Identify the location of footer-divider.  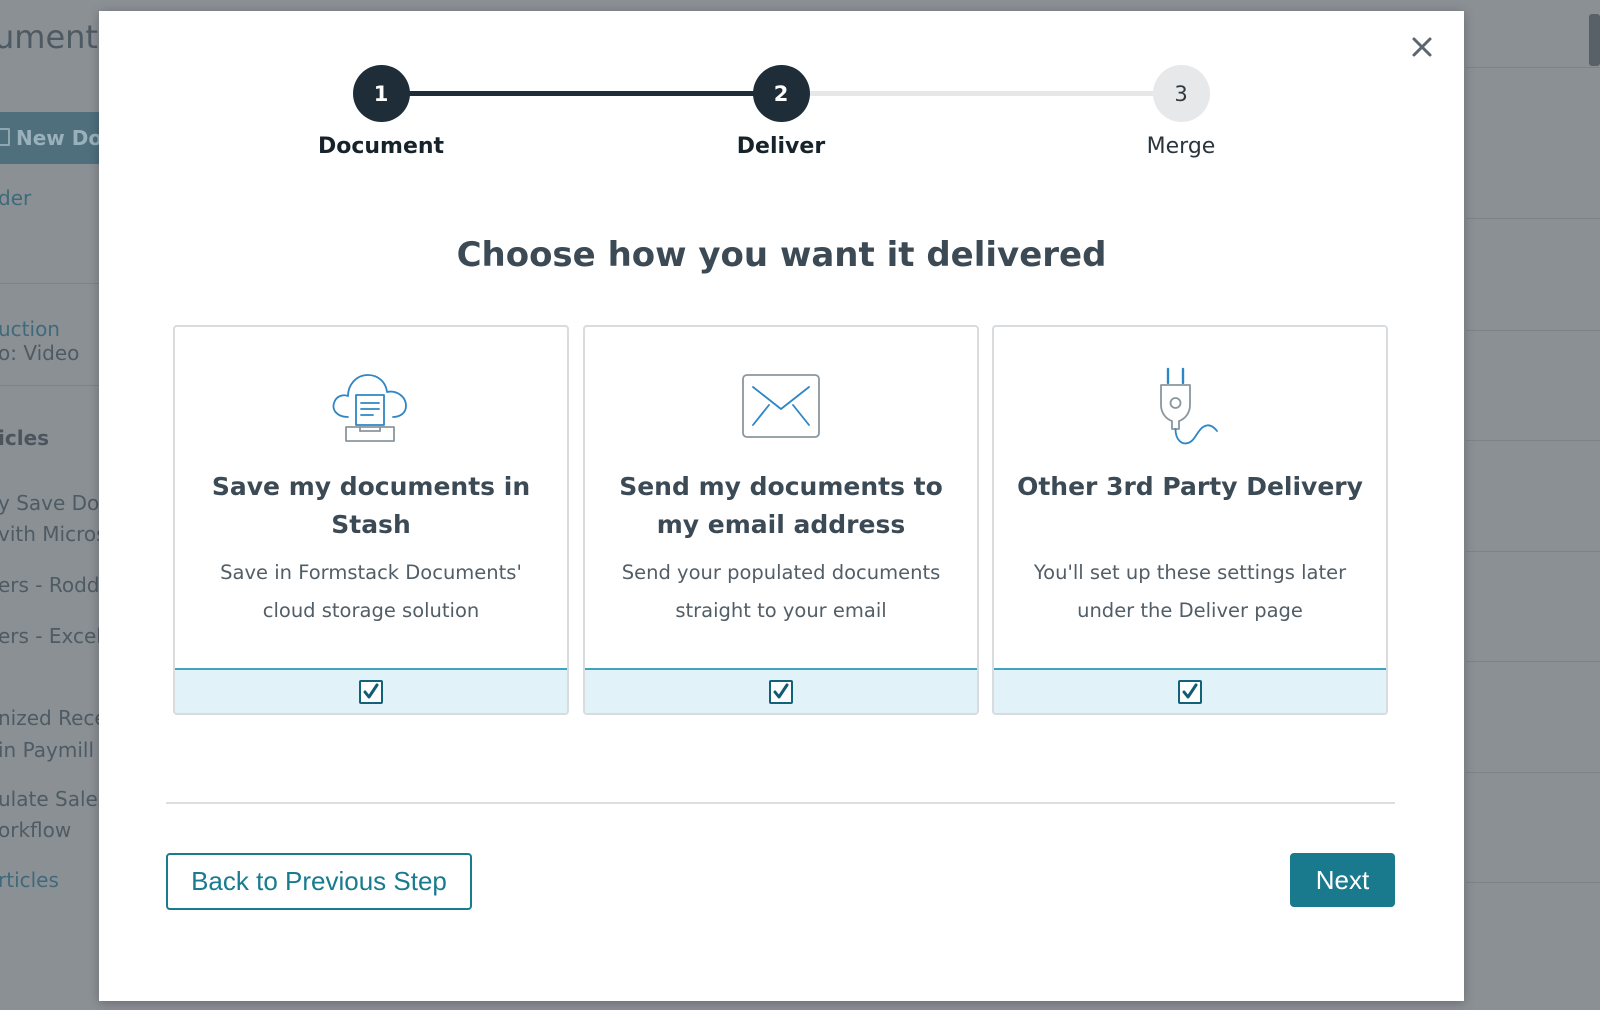
(780, 803).